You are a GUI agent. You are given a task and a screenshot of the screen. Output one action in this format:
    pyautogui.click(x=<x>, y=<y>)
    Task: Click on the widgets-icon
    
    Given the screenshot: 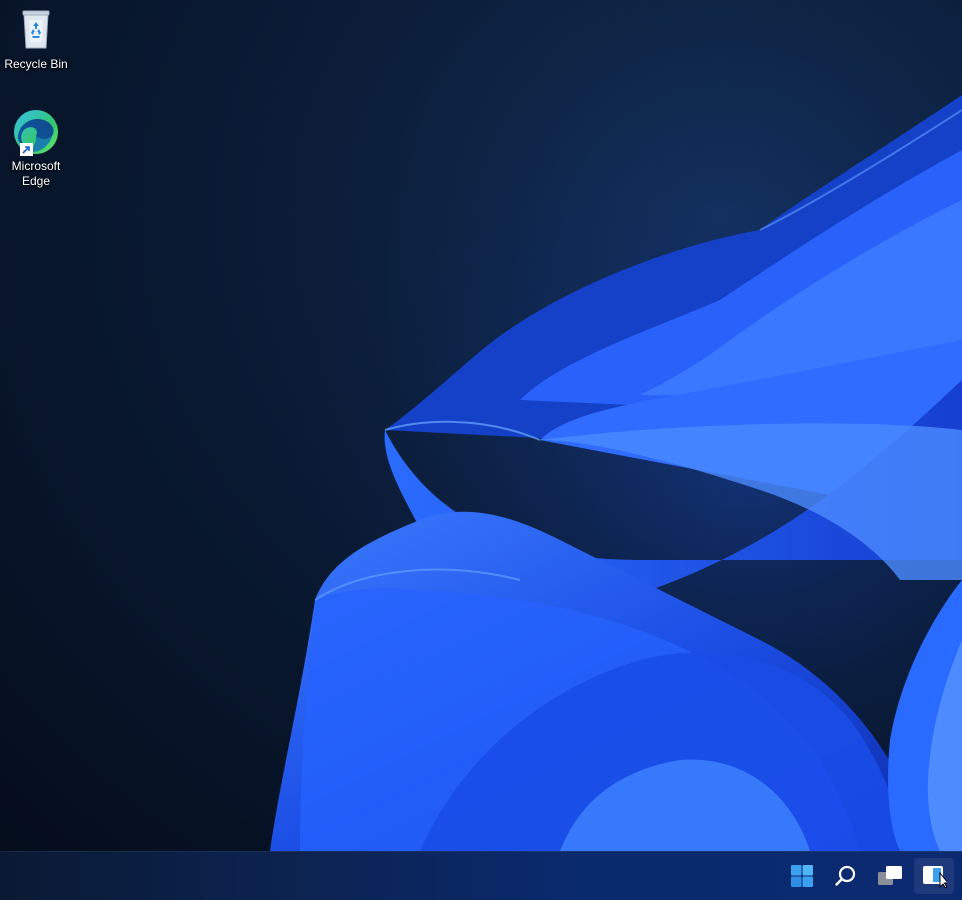 What is the action you would take?
    pyautogui.click(x=935, y=877)
    